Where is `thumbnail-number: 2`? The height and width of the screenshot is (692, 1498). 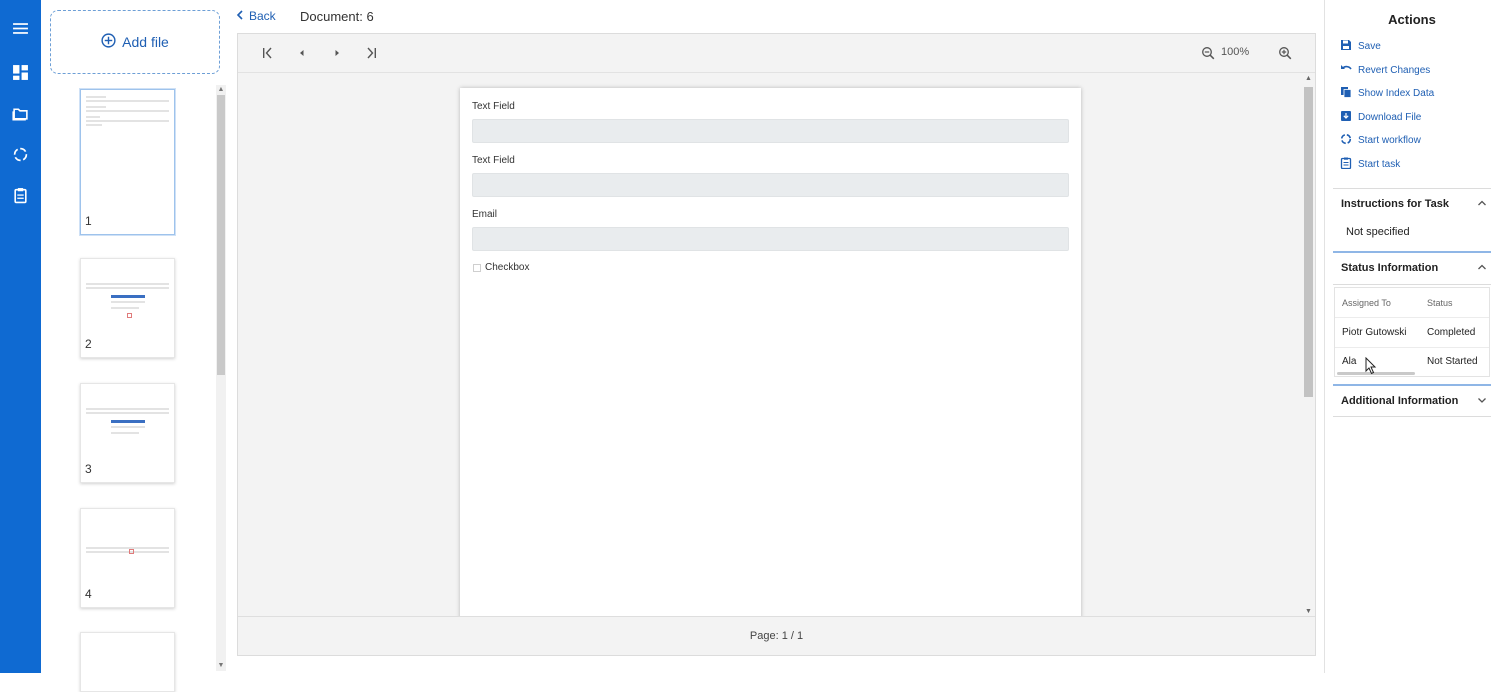 thumbnail-number: 2 is located at coordinates (88, 344).